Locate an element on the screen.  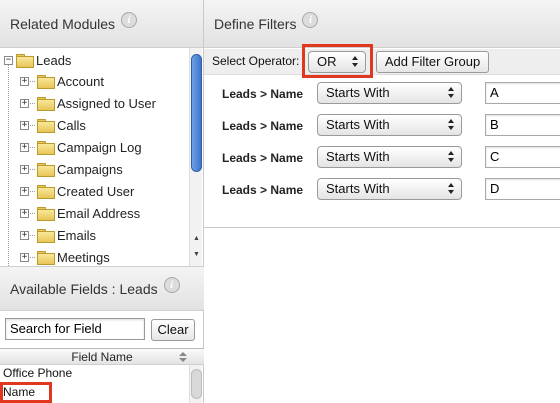
tree-connector-line is located at coordinates (8, 164).